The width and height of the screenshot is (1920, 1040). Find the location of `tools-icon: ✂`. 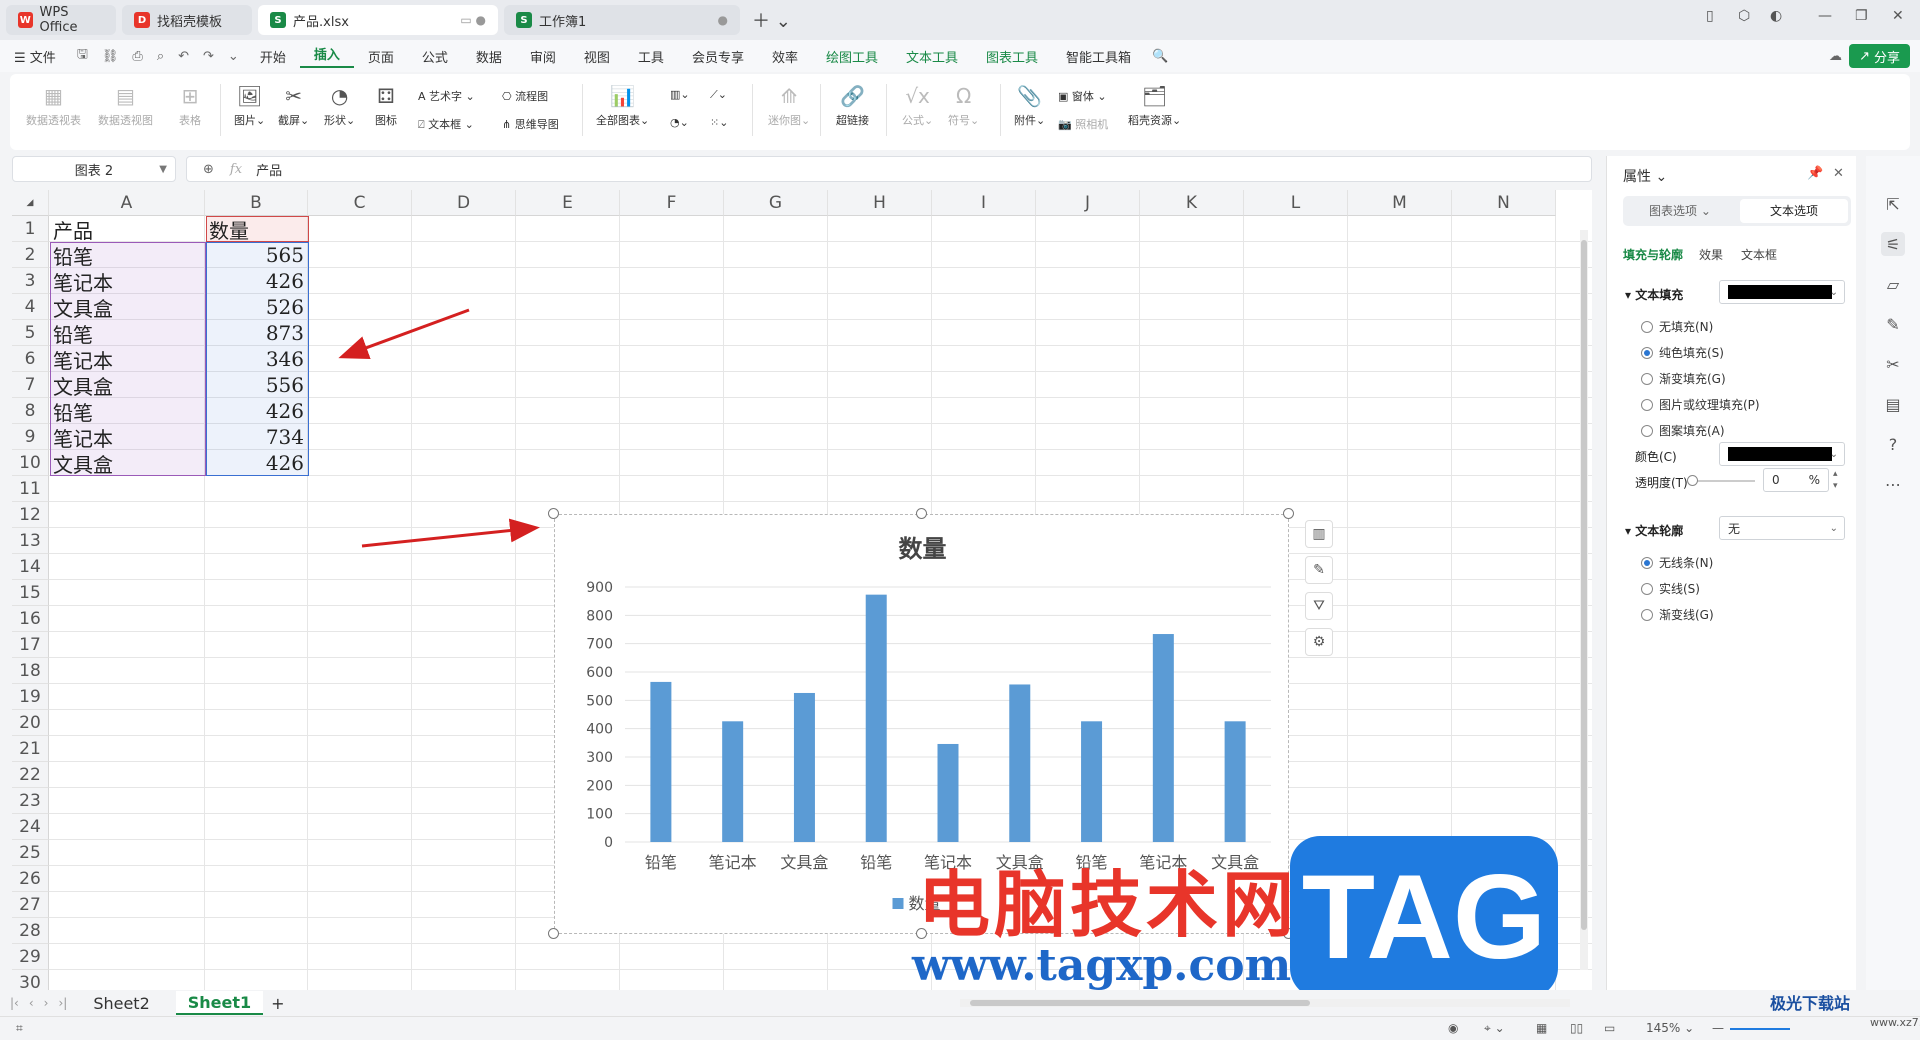

tools-icon: ✂ is located at coordinates (1893, 364).